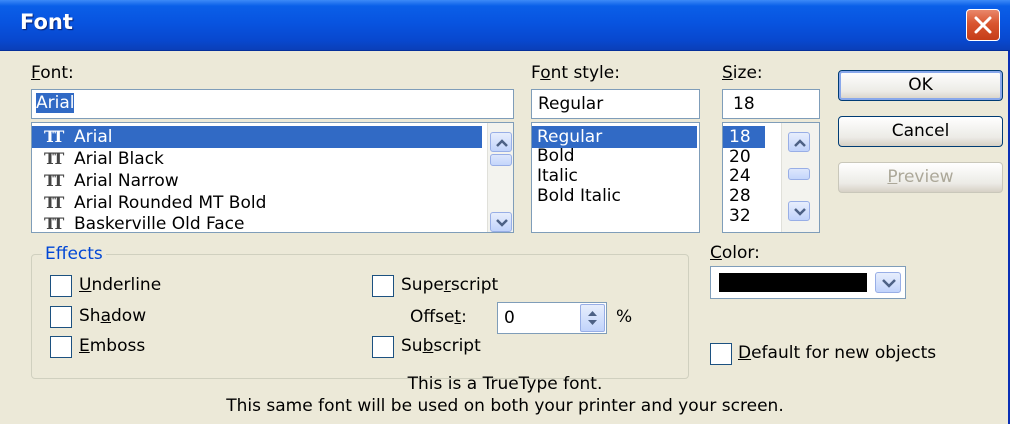 Image resolution: width=1010 pixels, height=424 pixels. What do you see at coordinates (615, 104) in the screenshot?
I see `font-style-input: Regular` at bounding box center [615, 104].